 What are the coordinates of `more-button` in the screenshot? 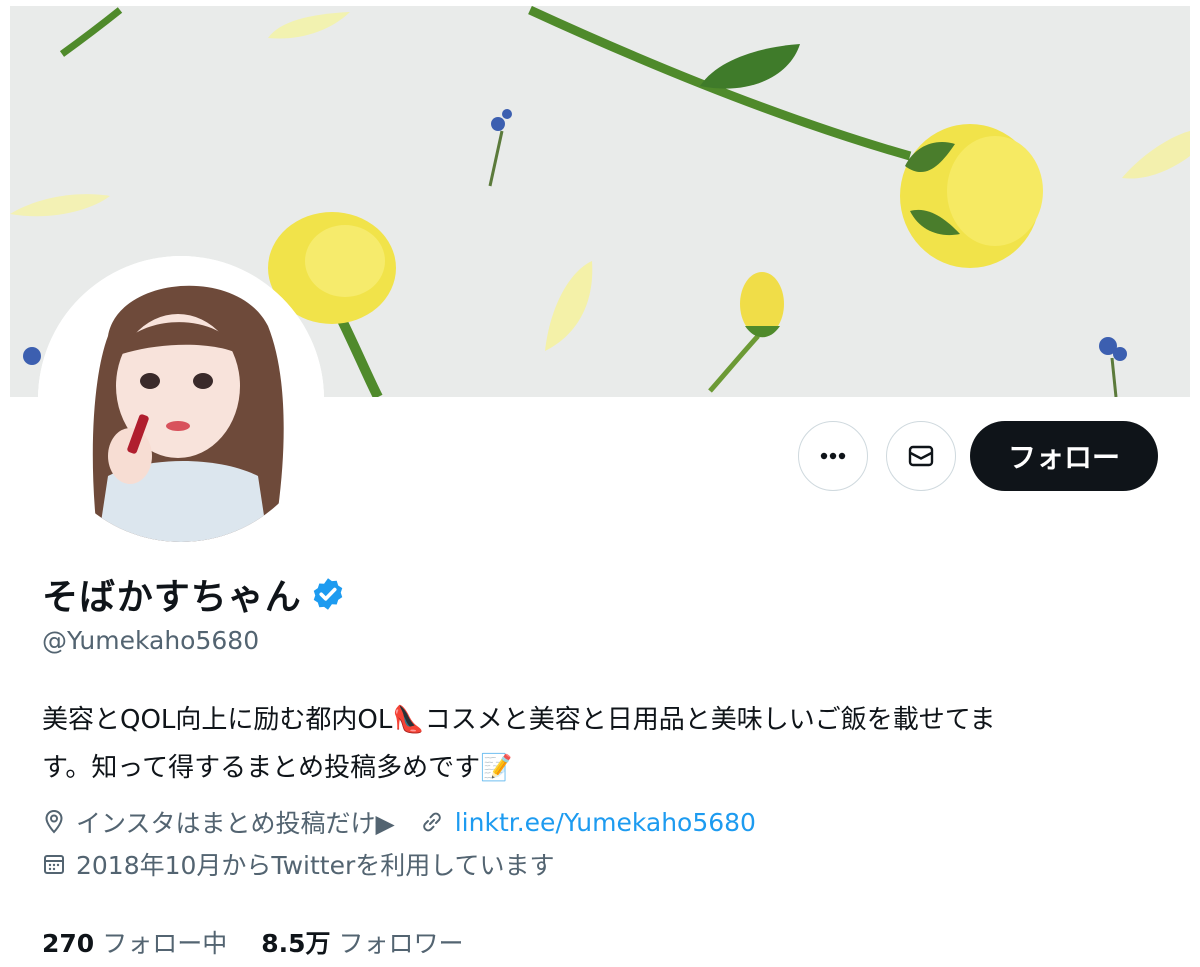 It's located at (833, 456).